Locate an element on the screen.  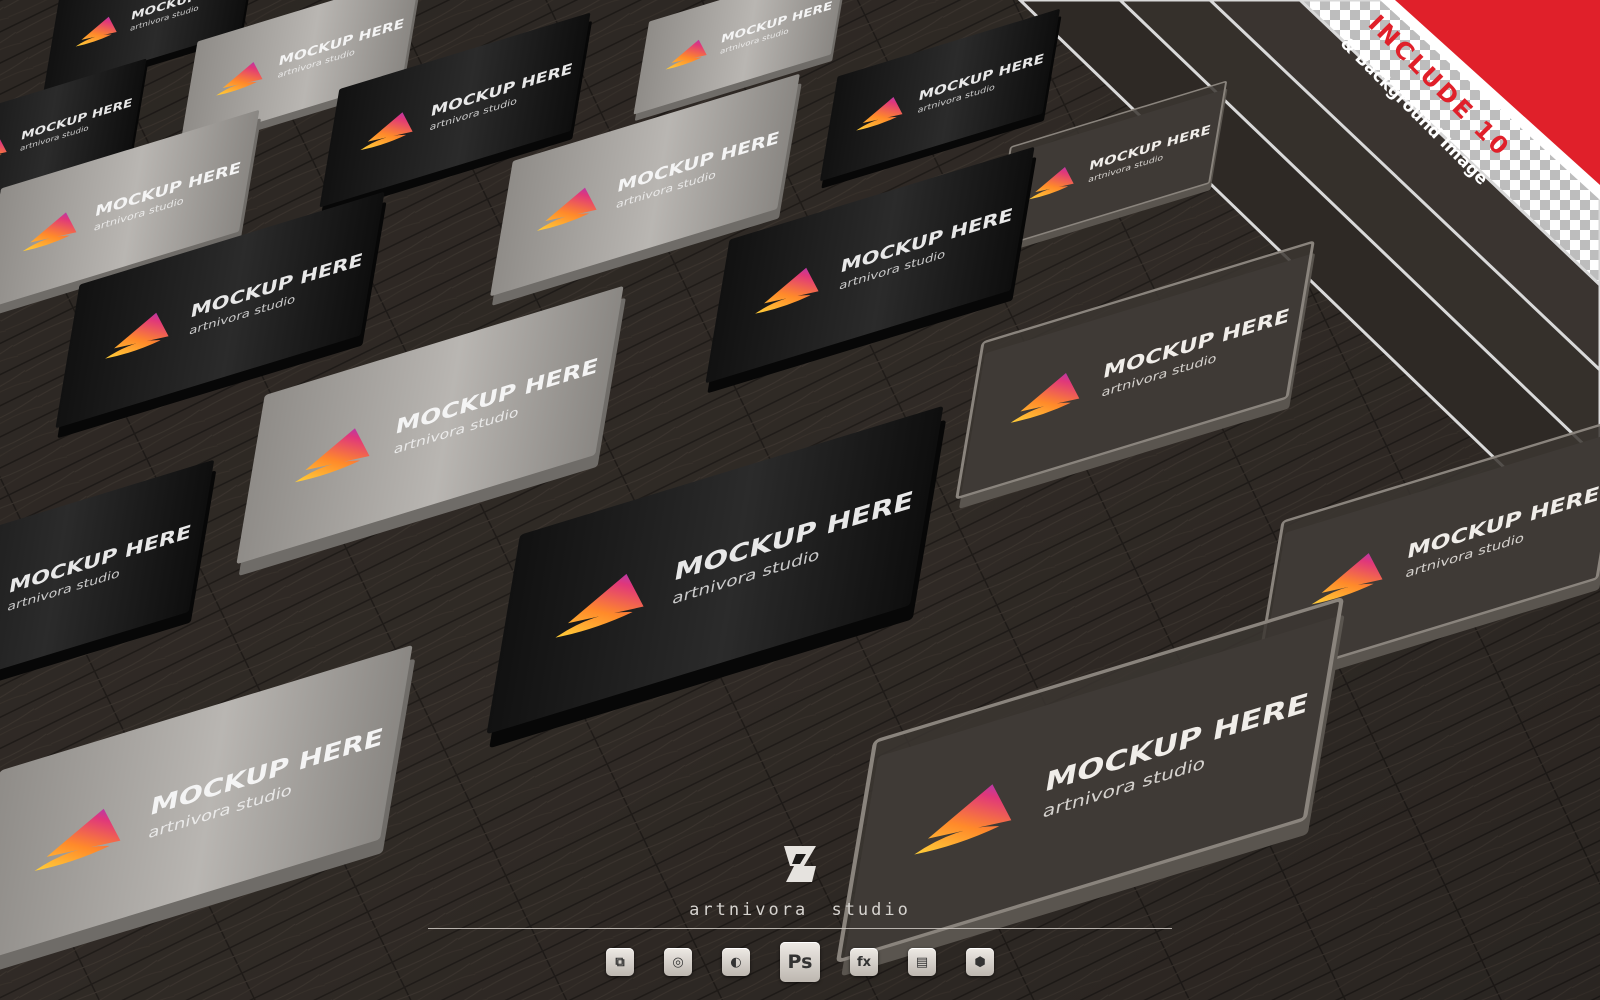
cube-3d-icon: ⬢ is located at coordinates (980, 962).